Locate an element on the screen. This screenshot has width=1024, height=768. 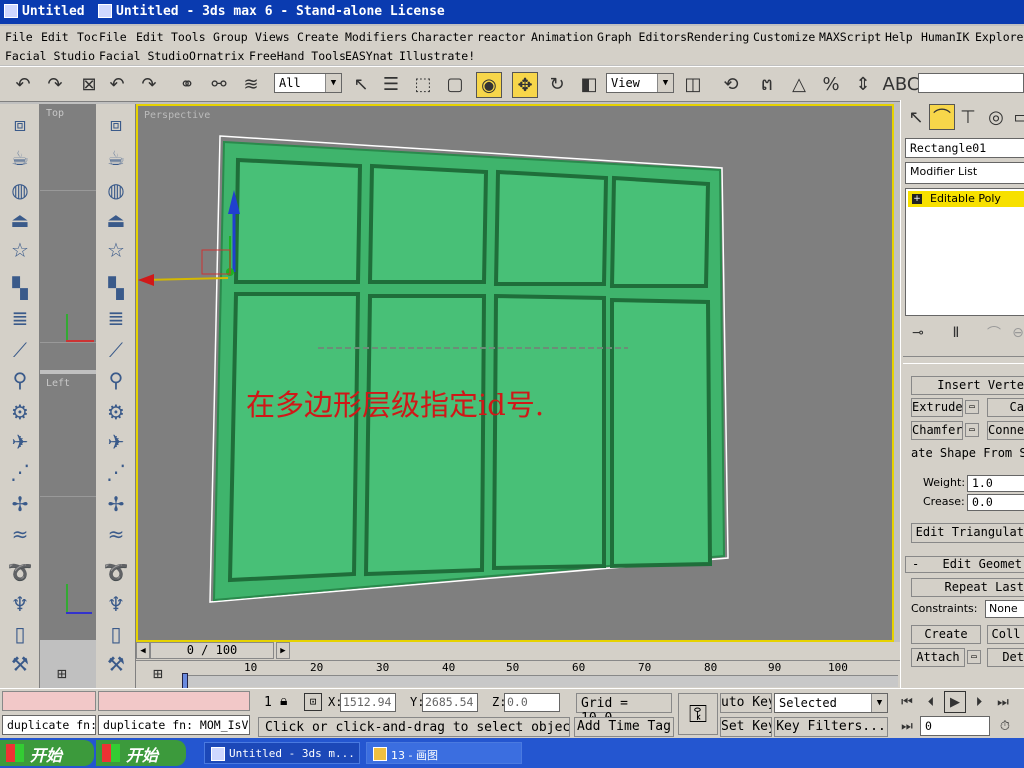
extrude-settings-icon: ▭ is located at coordinates (972, 407).